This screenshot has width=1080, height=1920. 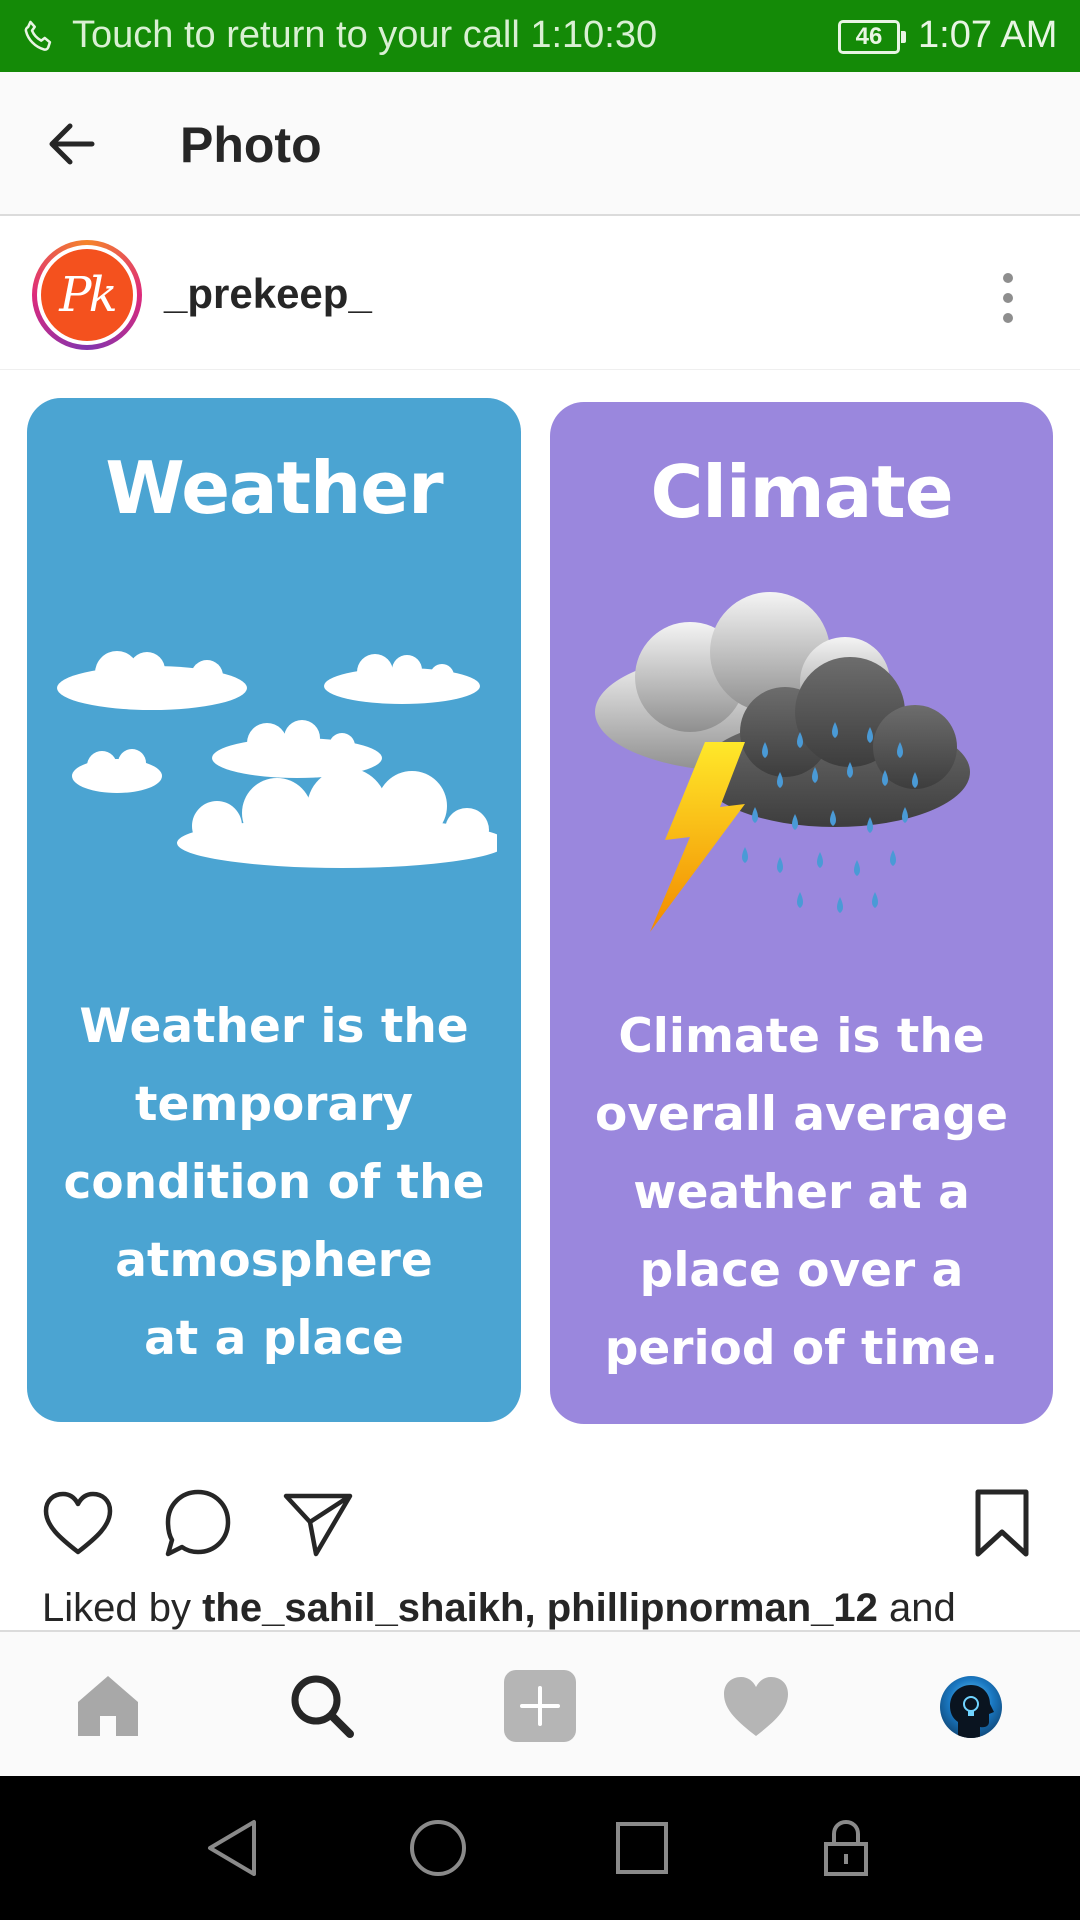 I want to click on share-icon, so click(x=318, y=1524).